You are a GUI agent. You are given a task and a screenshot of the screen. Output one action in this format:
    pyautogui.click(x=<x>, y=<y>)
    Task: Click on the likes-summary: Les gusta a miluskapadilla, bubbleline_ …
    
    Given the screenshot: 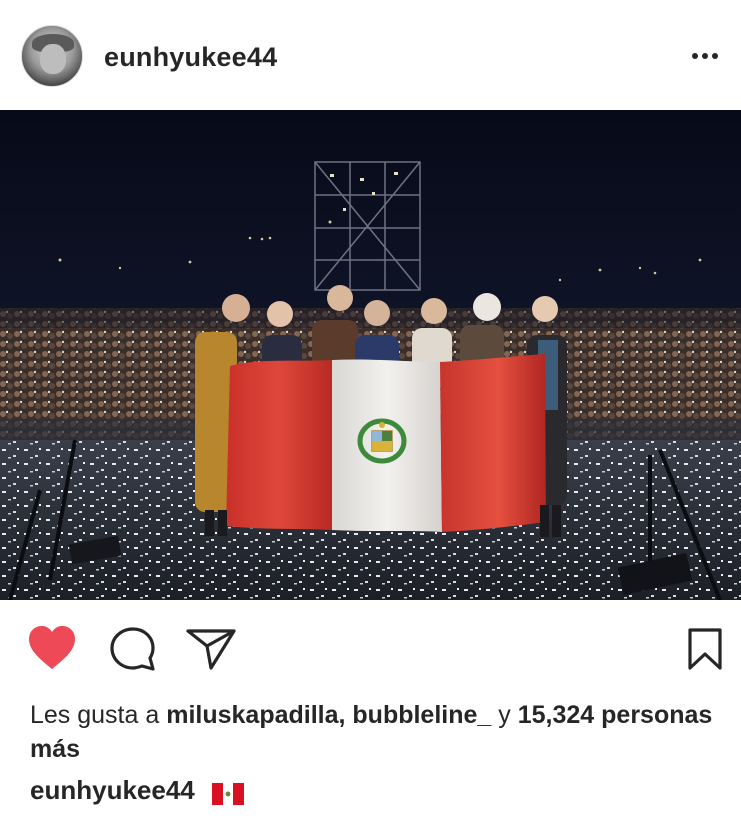 What is the action you would take?
    pyautogui.click(x=375, y=732)
    